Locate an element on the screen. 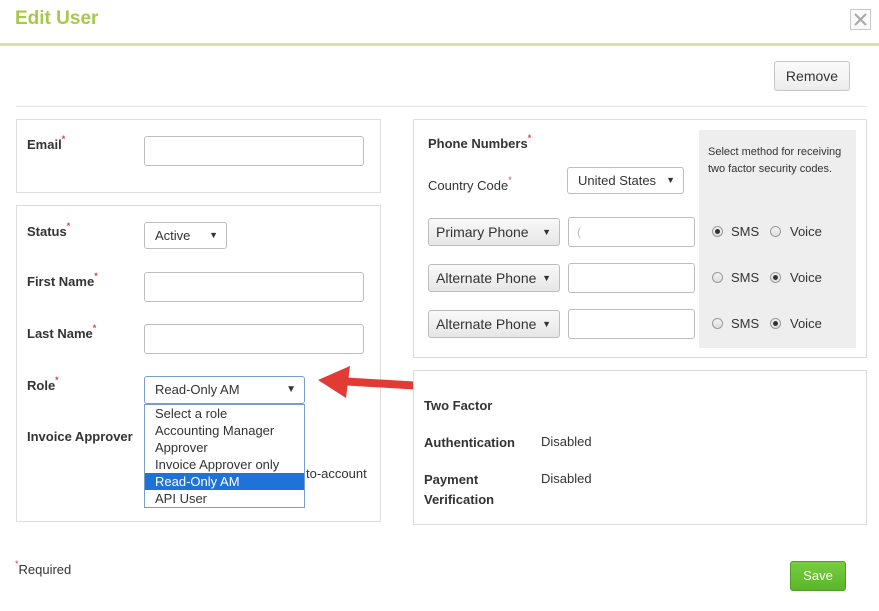 This screenshot has height=611, width=879. header-divider is located at coordinates (439, 44).